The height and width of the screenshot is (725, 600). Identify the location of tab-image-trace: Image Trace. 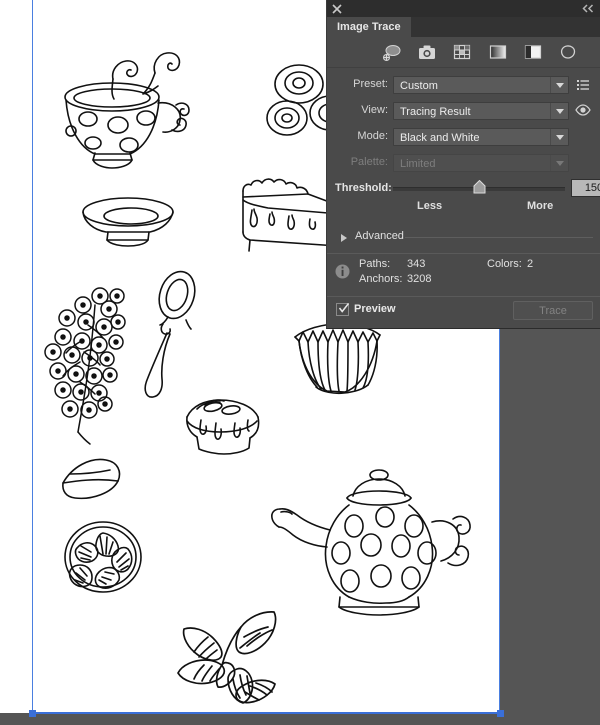
(369, 27).